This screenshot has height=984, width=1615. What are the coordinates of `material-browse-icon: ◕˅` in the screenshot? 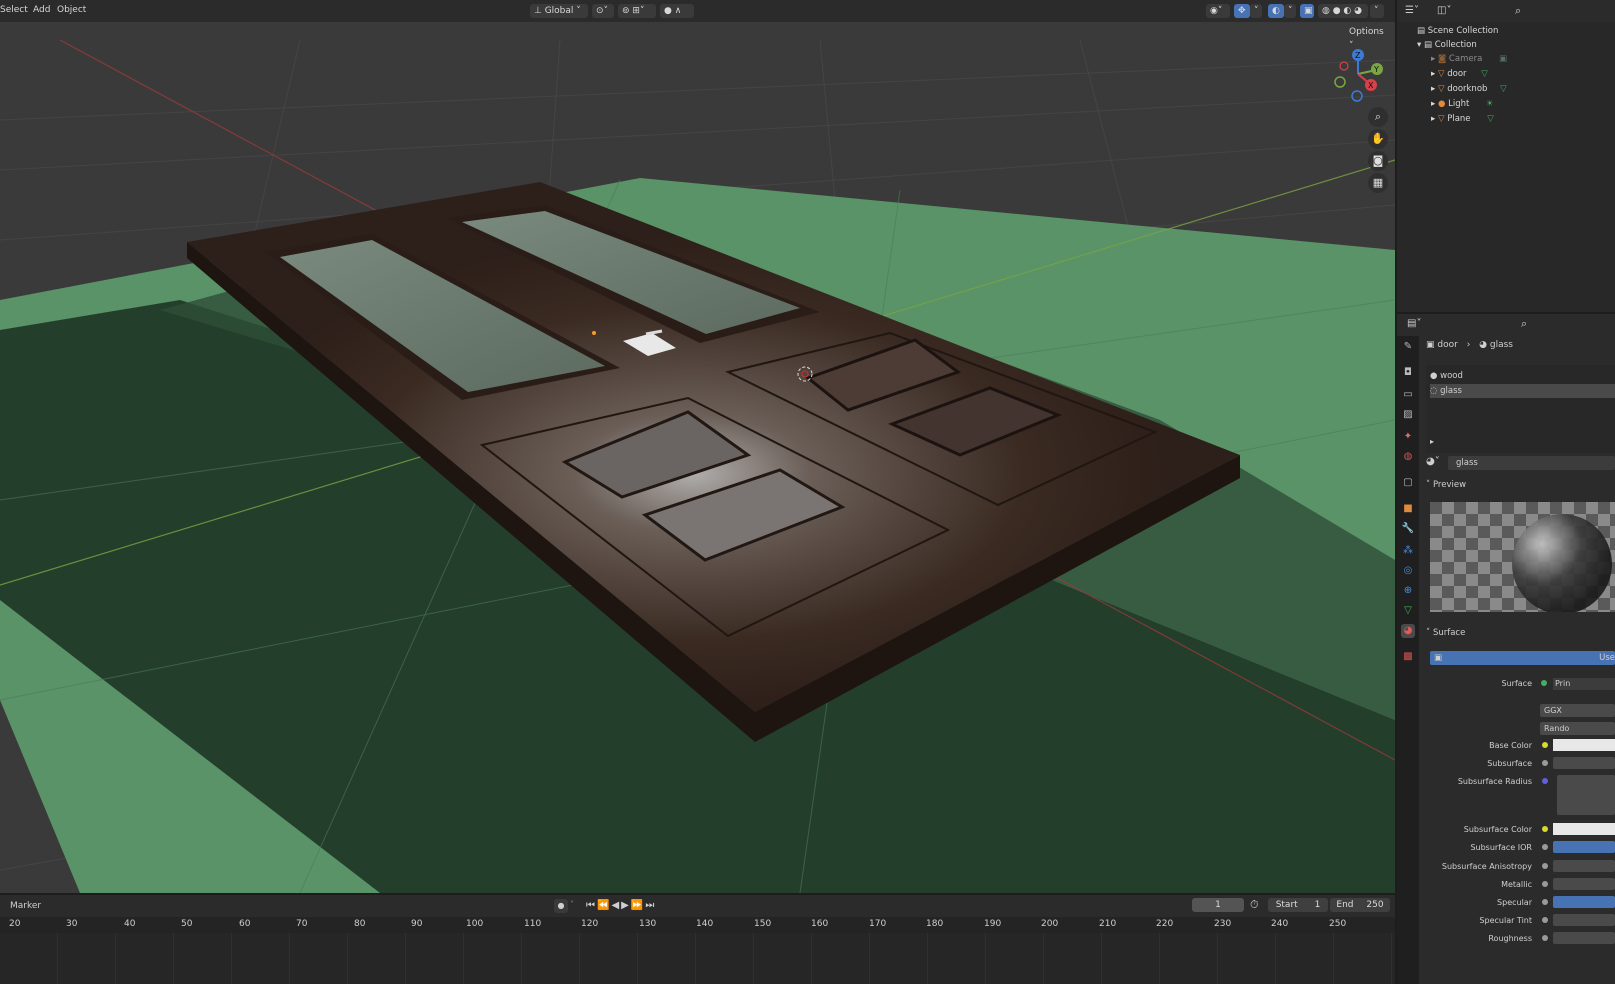 It's located at (1433, 461).